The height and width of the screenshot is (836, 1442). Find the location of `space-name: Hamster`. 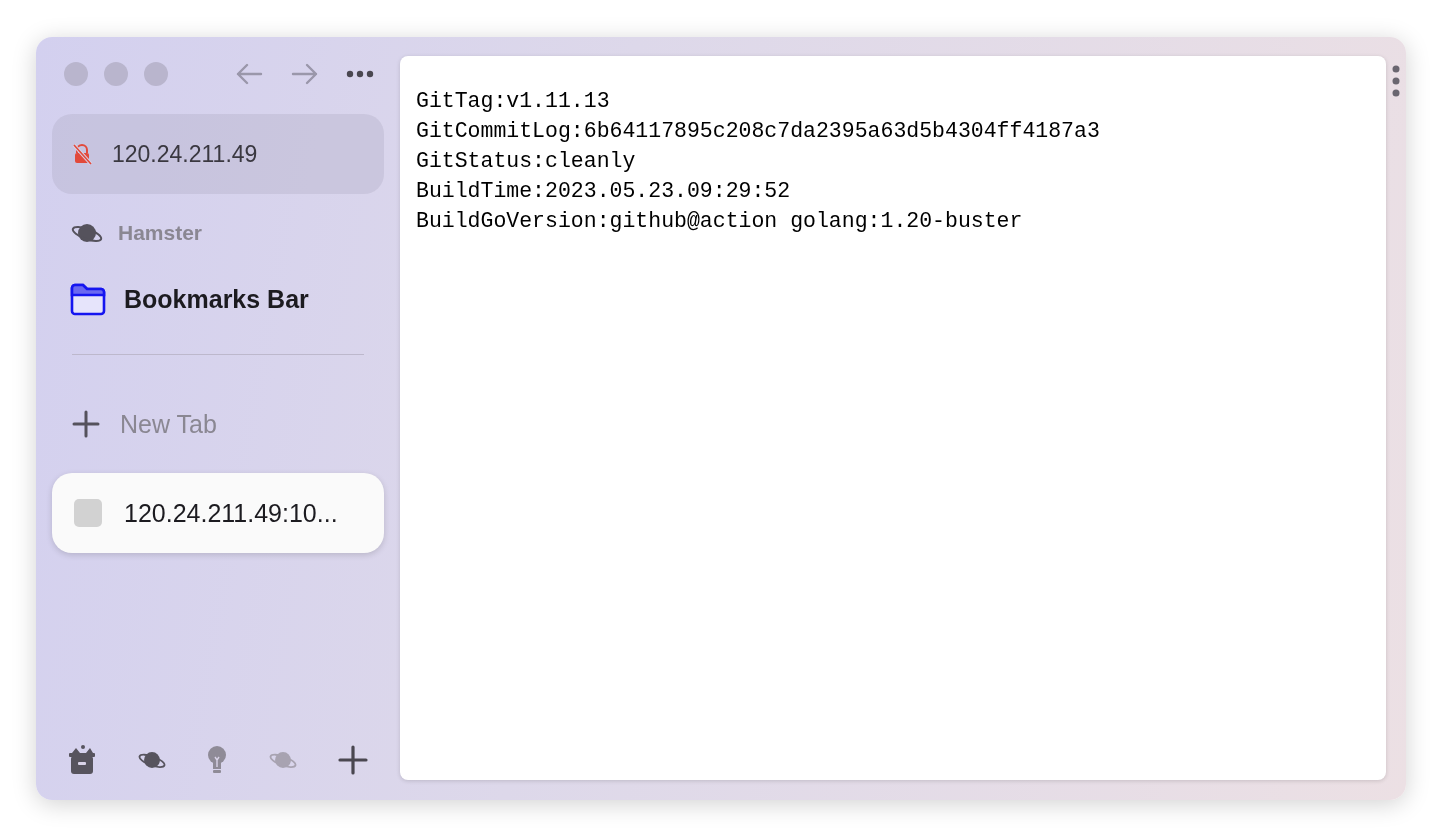

space-name: Hamster is located at coordinates (160, 233).